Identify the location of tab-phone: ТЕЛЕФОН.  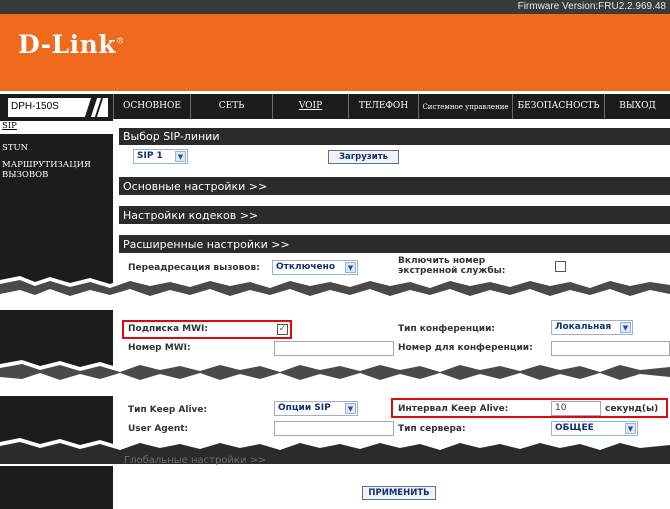
(383, 106).